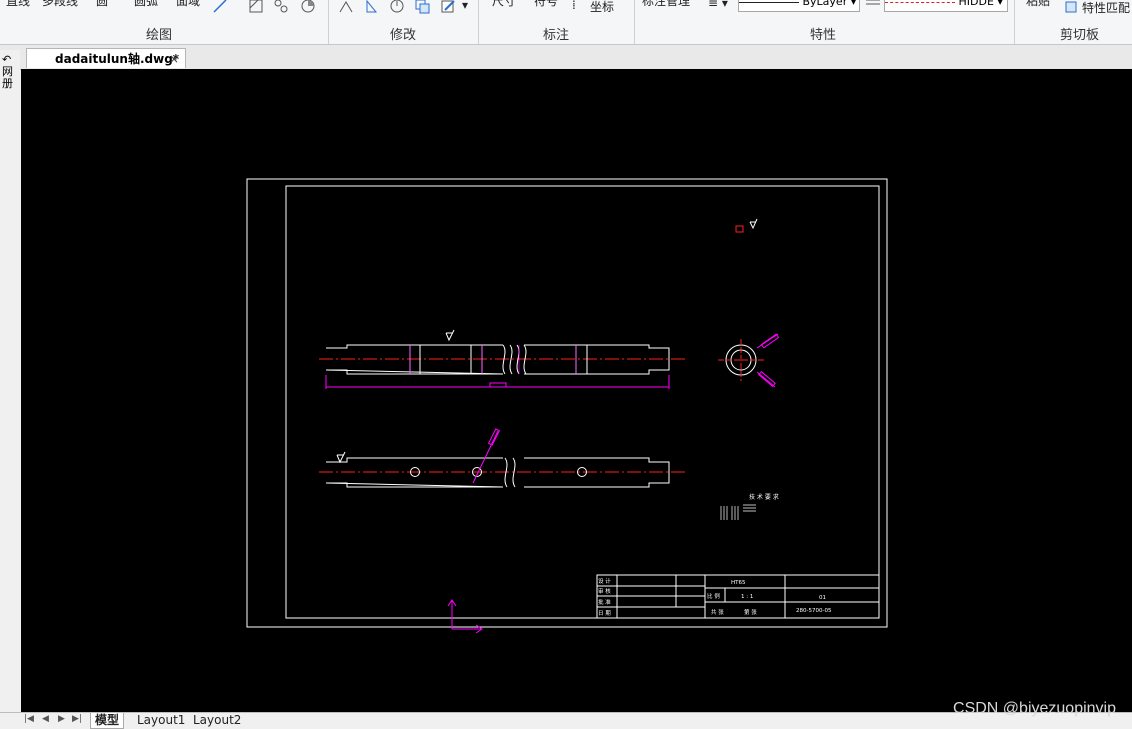 This screenshot has height=729, width=1132. I want to click on side-toolbar: ↶ 网 册, so click(10, 381).